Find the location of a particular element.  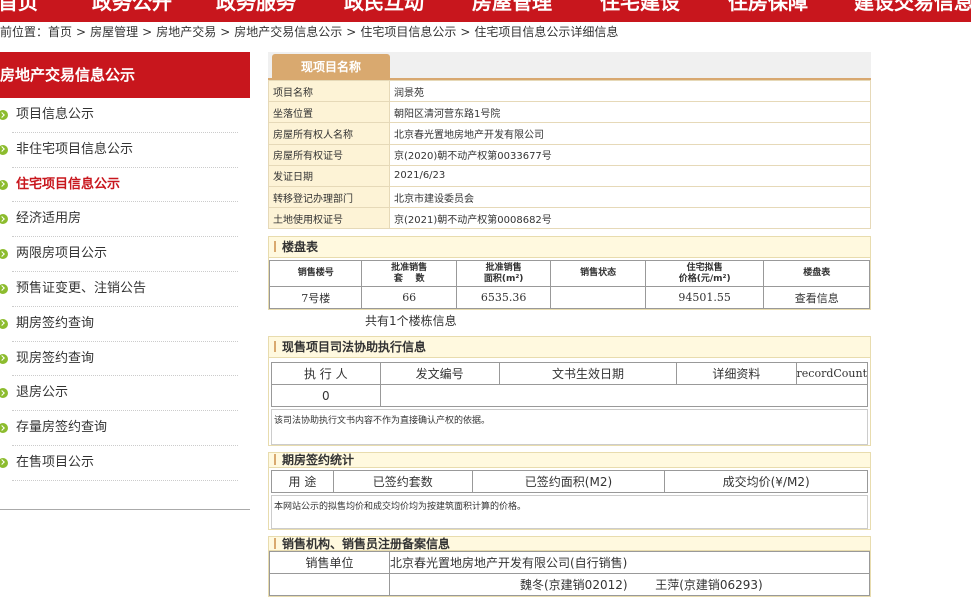

sidebar-item-label: 两限房项目公示 is located at coordinates (62, 254).